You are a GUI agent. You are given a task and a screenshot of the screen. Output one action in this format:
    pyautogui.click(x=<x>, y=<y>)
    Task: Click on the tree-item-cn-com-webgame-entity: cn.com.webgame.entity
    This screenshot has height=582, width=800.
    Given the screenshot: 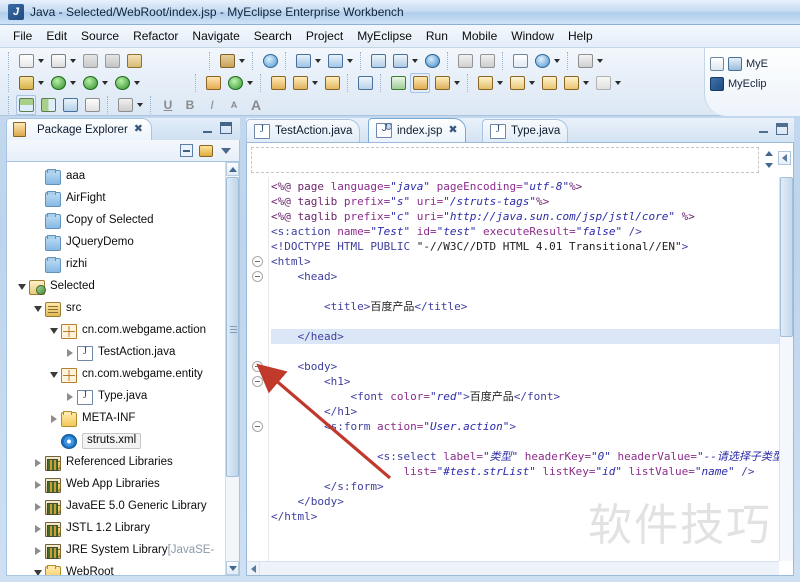 What is the action you would take?
    pyautogui.click(x=116, y=375)
    